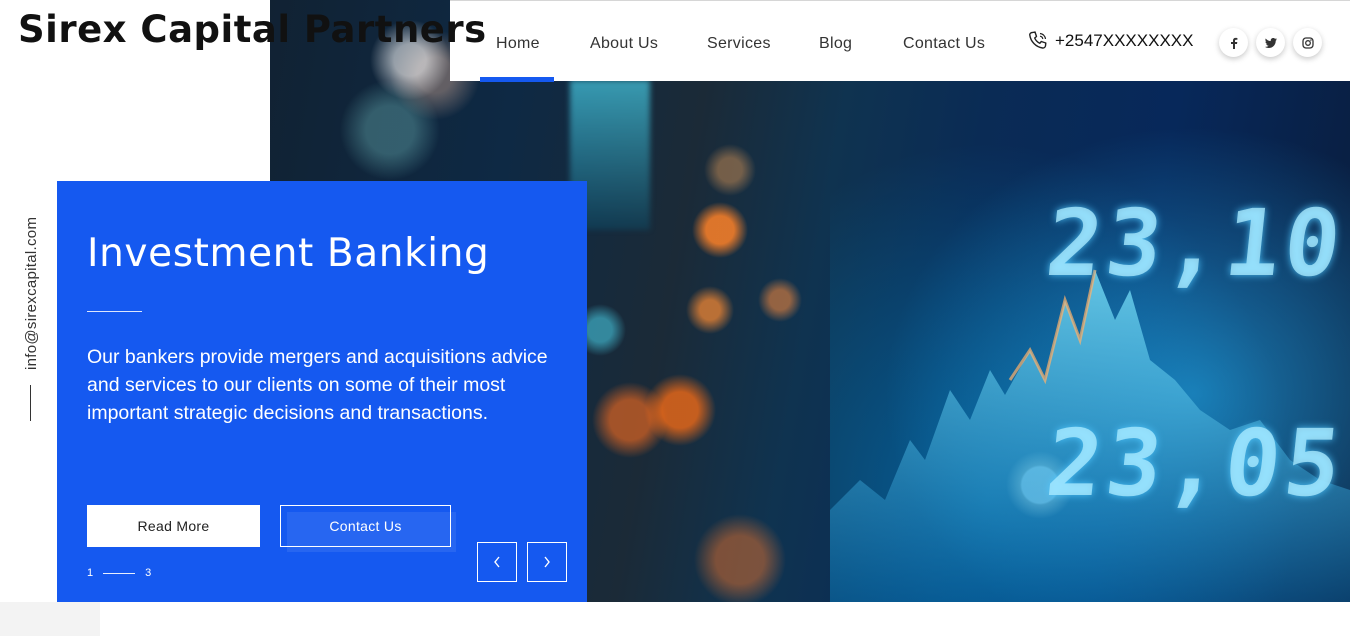 The image size is (1350, 636). I want to click on nav-about-us: About Us, so click(624, 44).